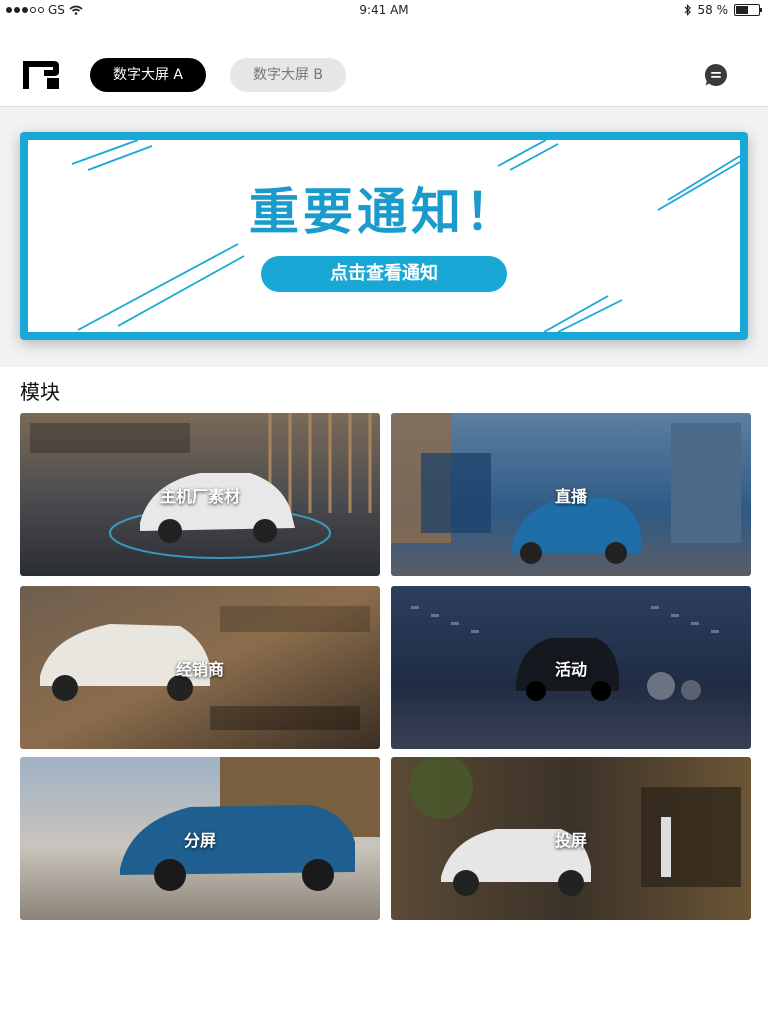 The height and width of the screenshot is (1024, 768). Describe the element at coordinates (40, 392) in the screenshot. I see `modules-title: 模块` at that location.